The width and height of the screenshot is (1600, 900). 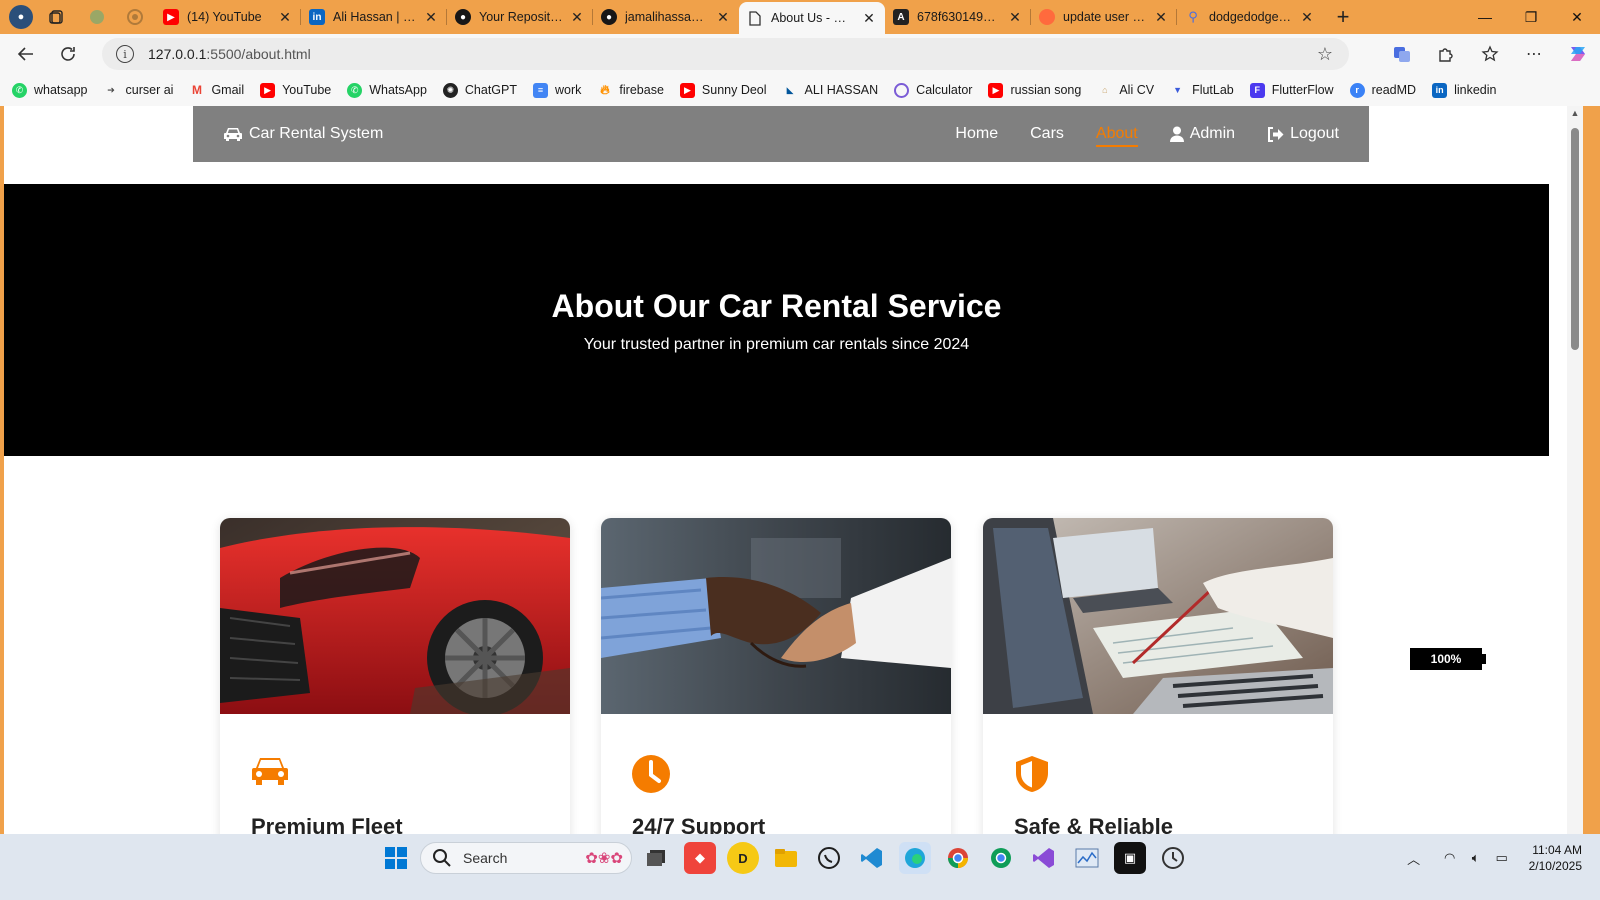 What do you see at coordinates (1047, 134) in the screenshot?
I see `nav-cars: Cars` at bounding box center [1047, 134].